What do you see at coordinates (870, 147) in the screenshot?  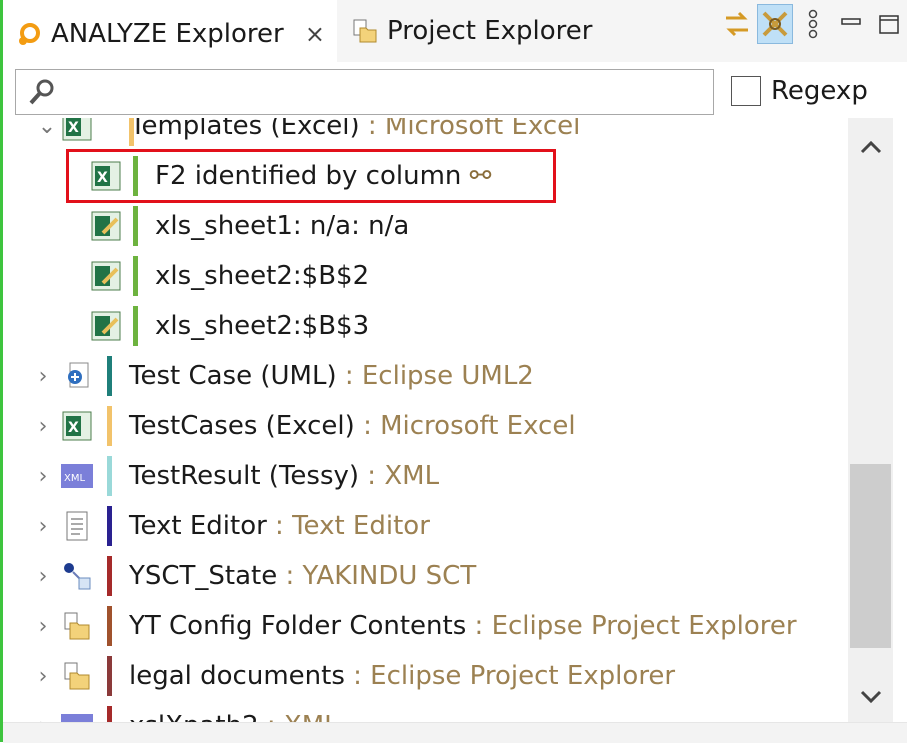 I see `scroll-up-icon` at bounding box center [870, 147].